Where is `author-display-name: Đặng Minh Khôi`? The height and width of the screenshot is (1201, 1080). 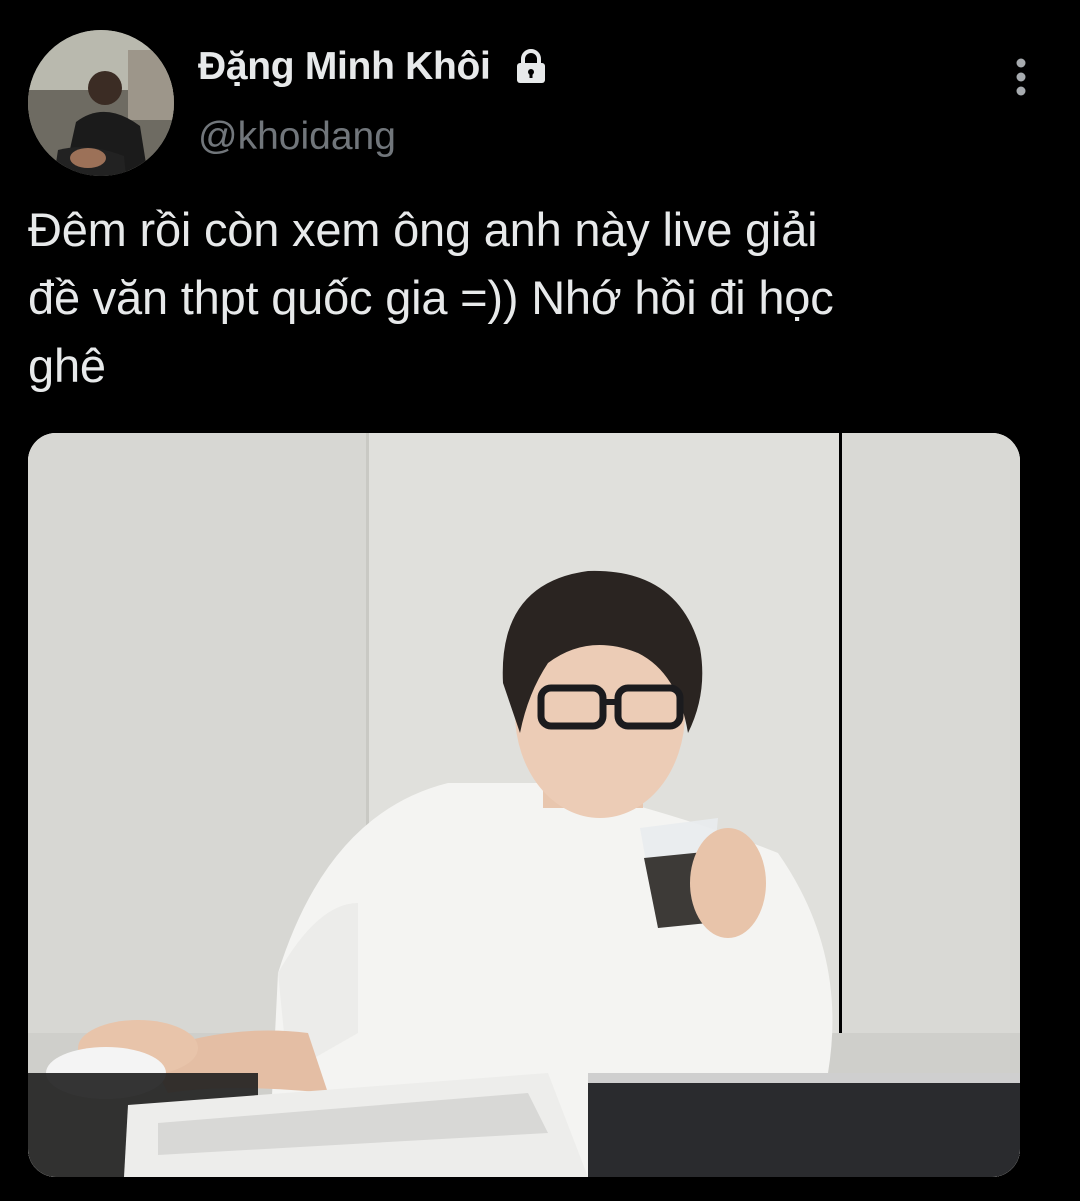
author-display-name: Đặng Minh Khôi is located at coordinates (344, 67).